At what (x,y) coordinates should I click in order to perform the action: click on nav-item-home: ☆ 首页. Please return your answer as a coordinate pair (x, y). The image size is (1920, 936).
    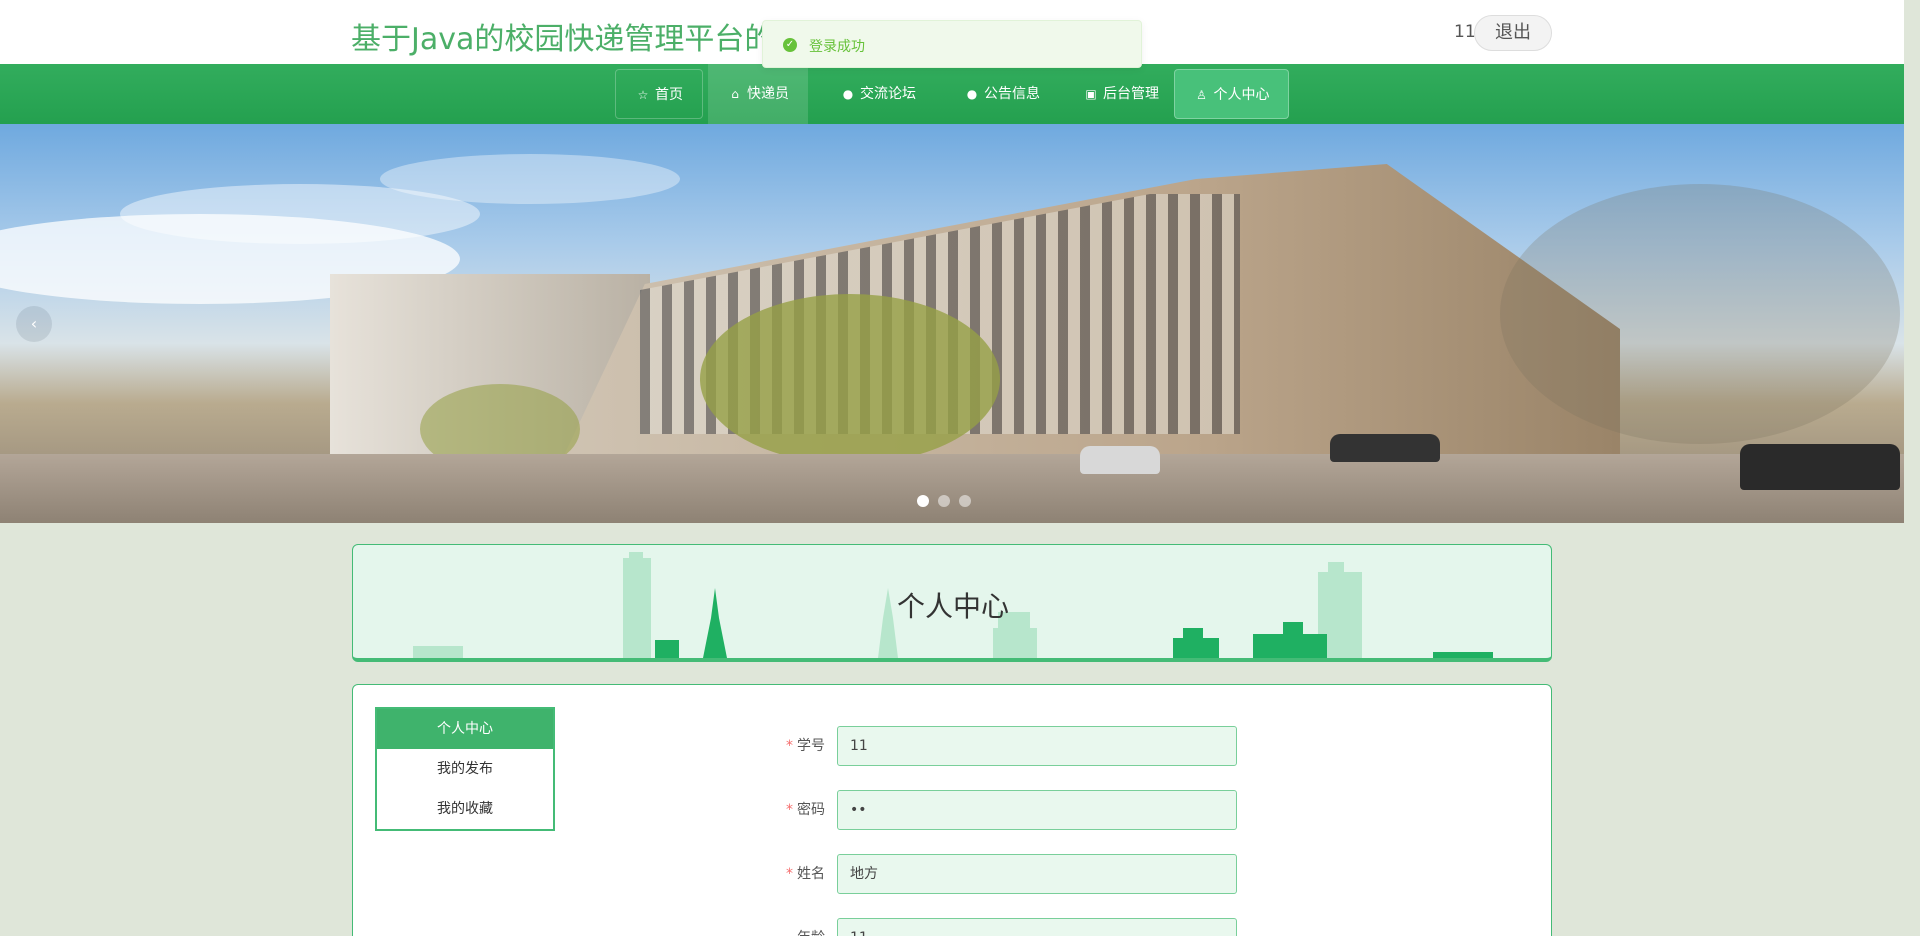
    Looking at the image, I should click on (659, 94).